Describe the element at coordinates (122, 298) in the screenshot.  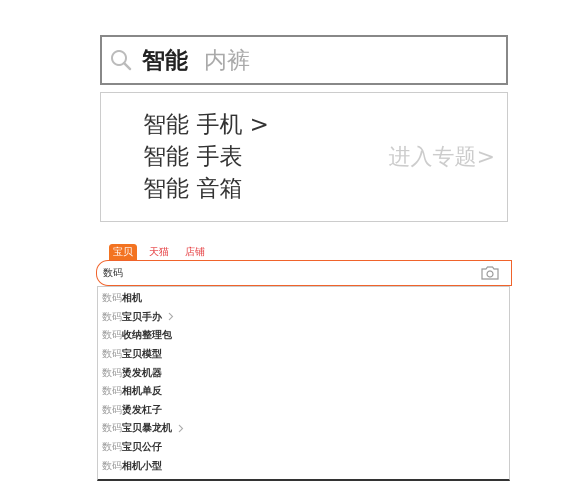
I see `suggestion-item: 数码相机` at that location.